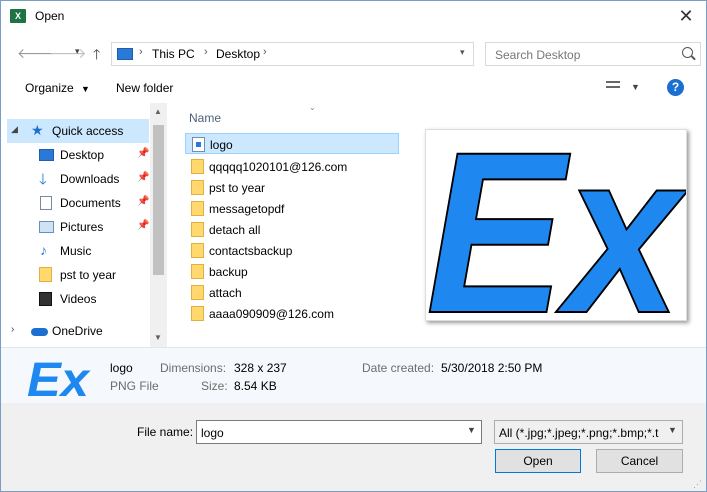 The width and height of the screenshot is (707, 492). I want to click on desktop-icon, so click(46, 155).